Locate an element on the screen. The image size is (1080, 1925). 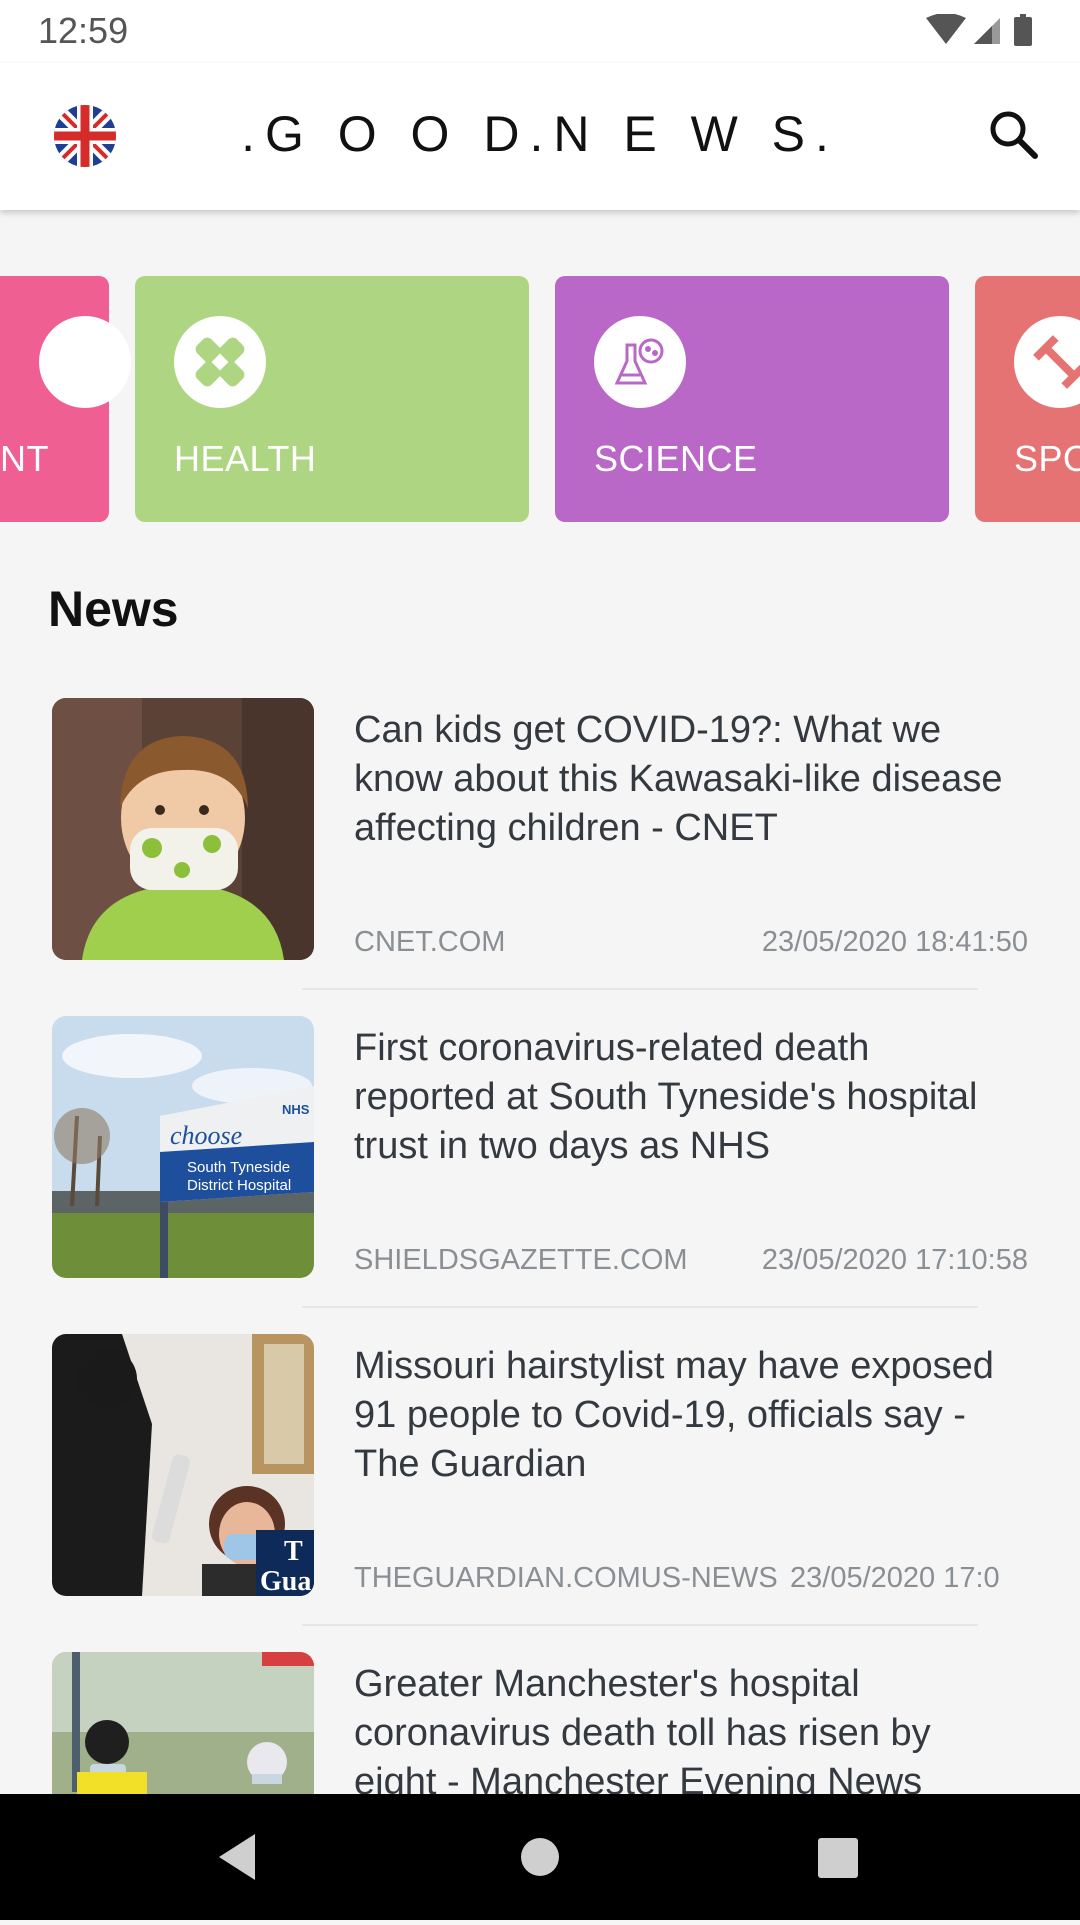
image-sign-line1: South Tyneside is located at coordinates (238, 1167).